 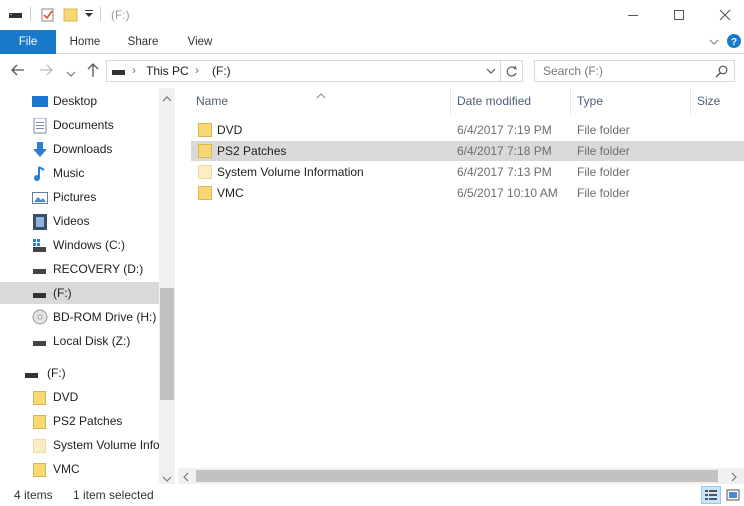 I want to click on search-icon, so click(x=721, y=73).